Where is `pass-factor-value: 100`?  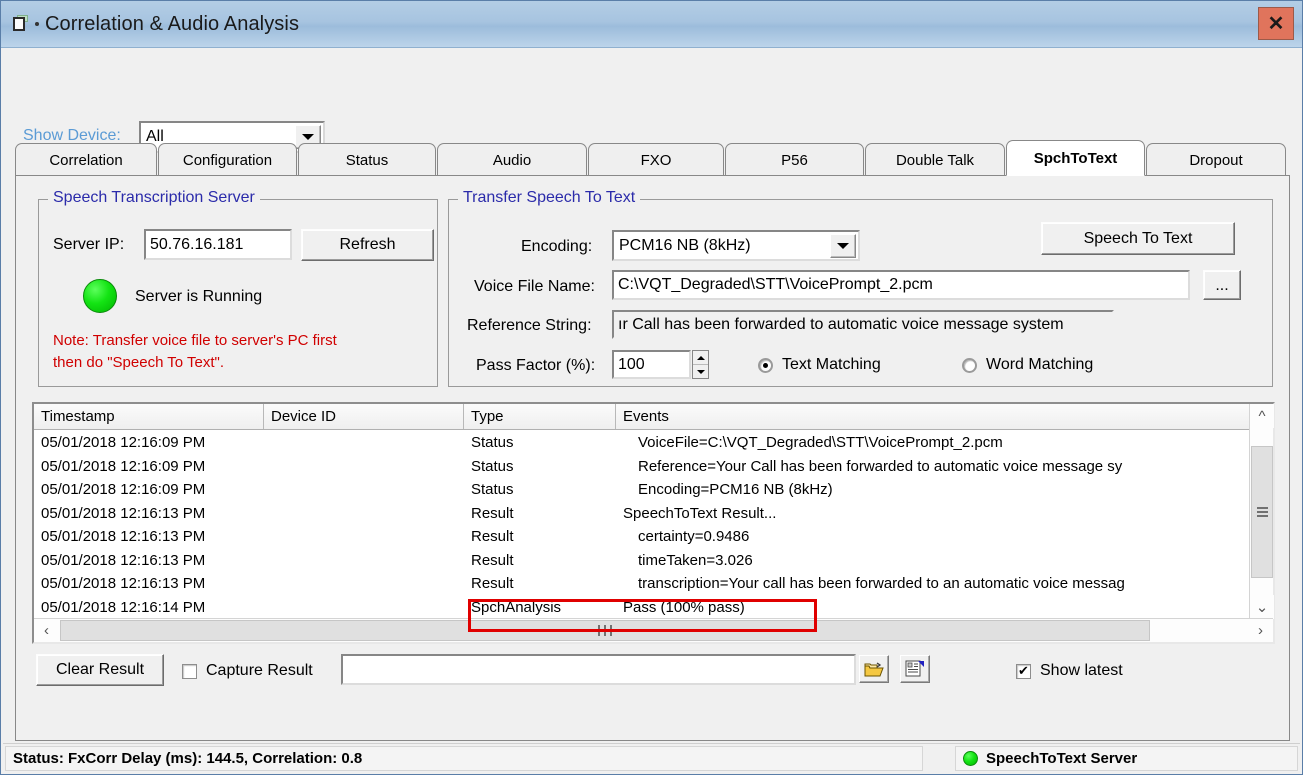
pass-factor-value: 100 is located at coordinates (631, 364).